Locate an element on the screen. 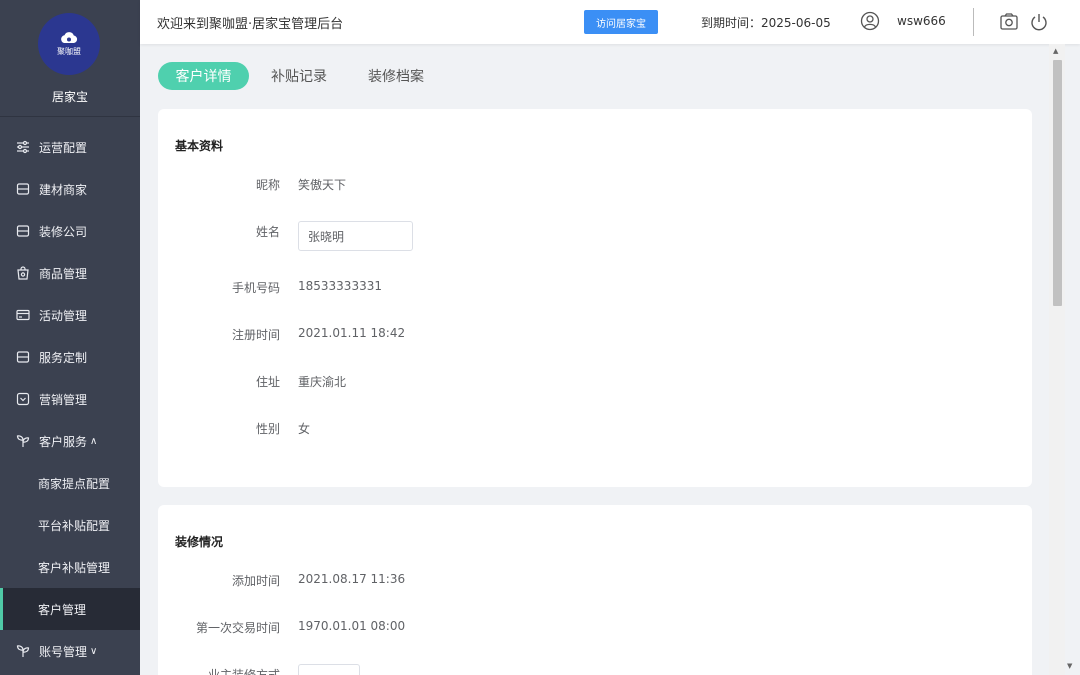 The image size is (1080, 675). sidebar-item-label: 账号管理 is located at coordinates (63, 651).